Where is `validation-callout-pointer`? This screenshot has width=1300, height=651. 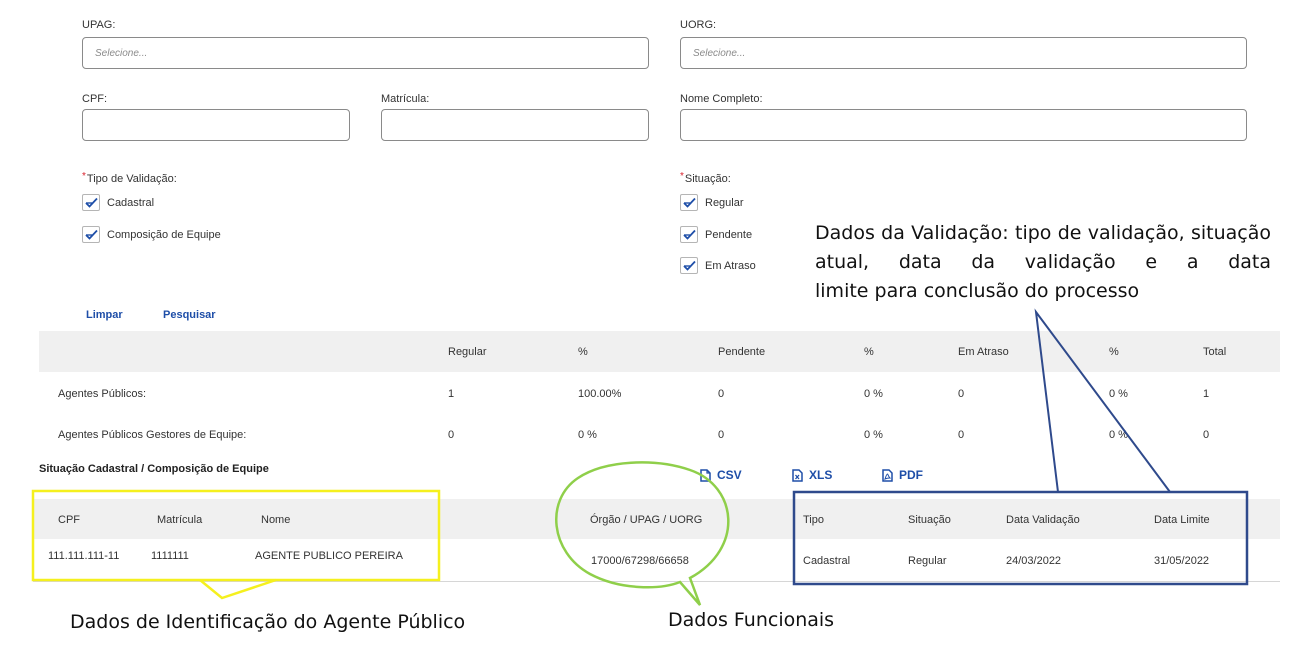 validation-callout-pointer is located at coordinates (1102, 400).